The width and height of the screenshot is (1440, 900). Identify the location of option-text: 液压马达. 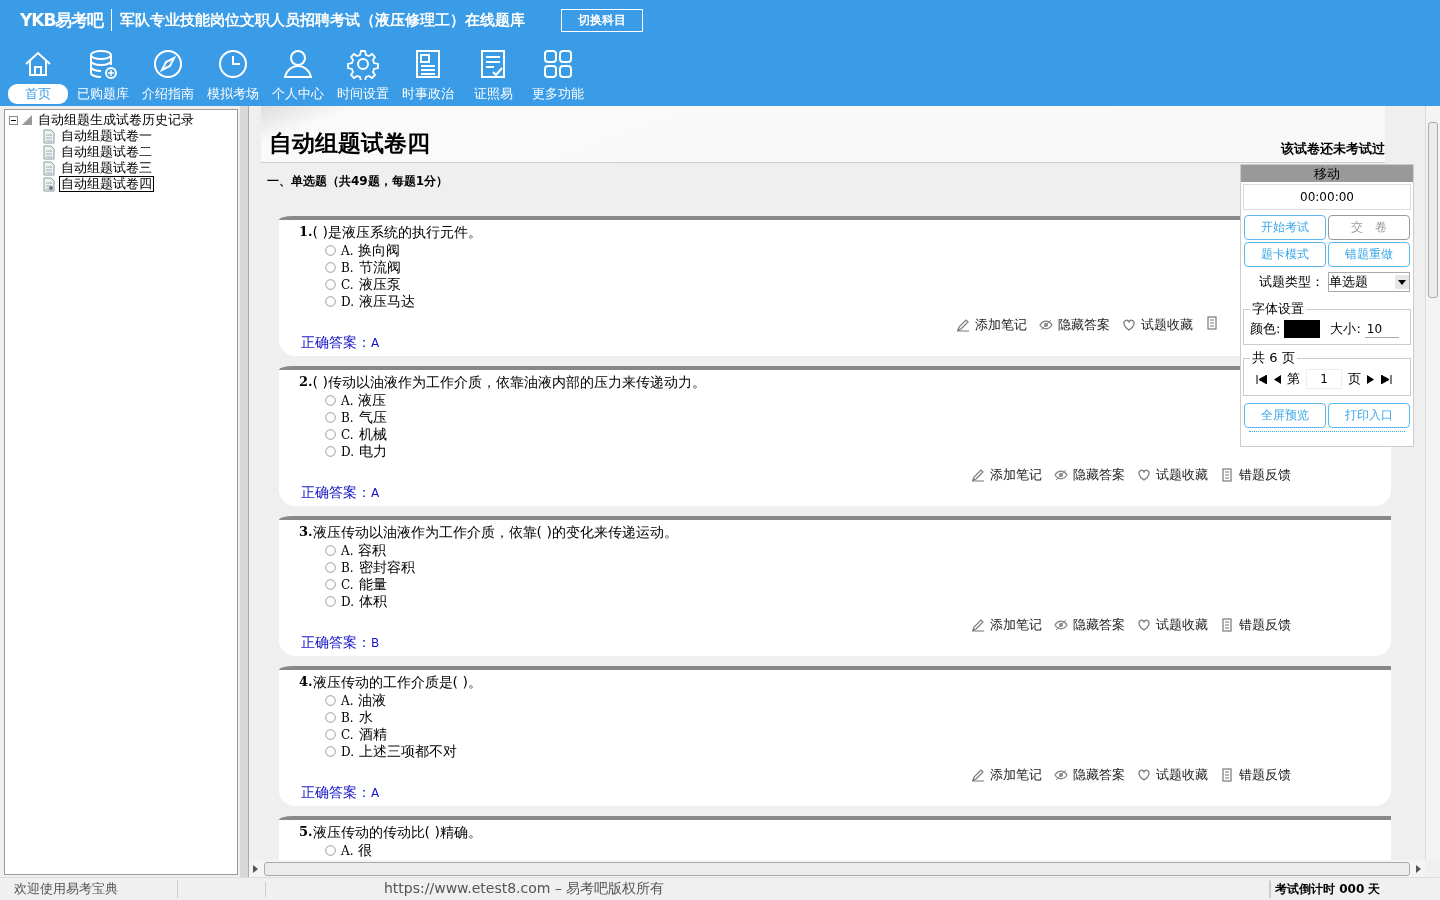
(387, 301).